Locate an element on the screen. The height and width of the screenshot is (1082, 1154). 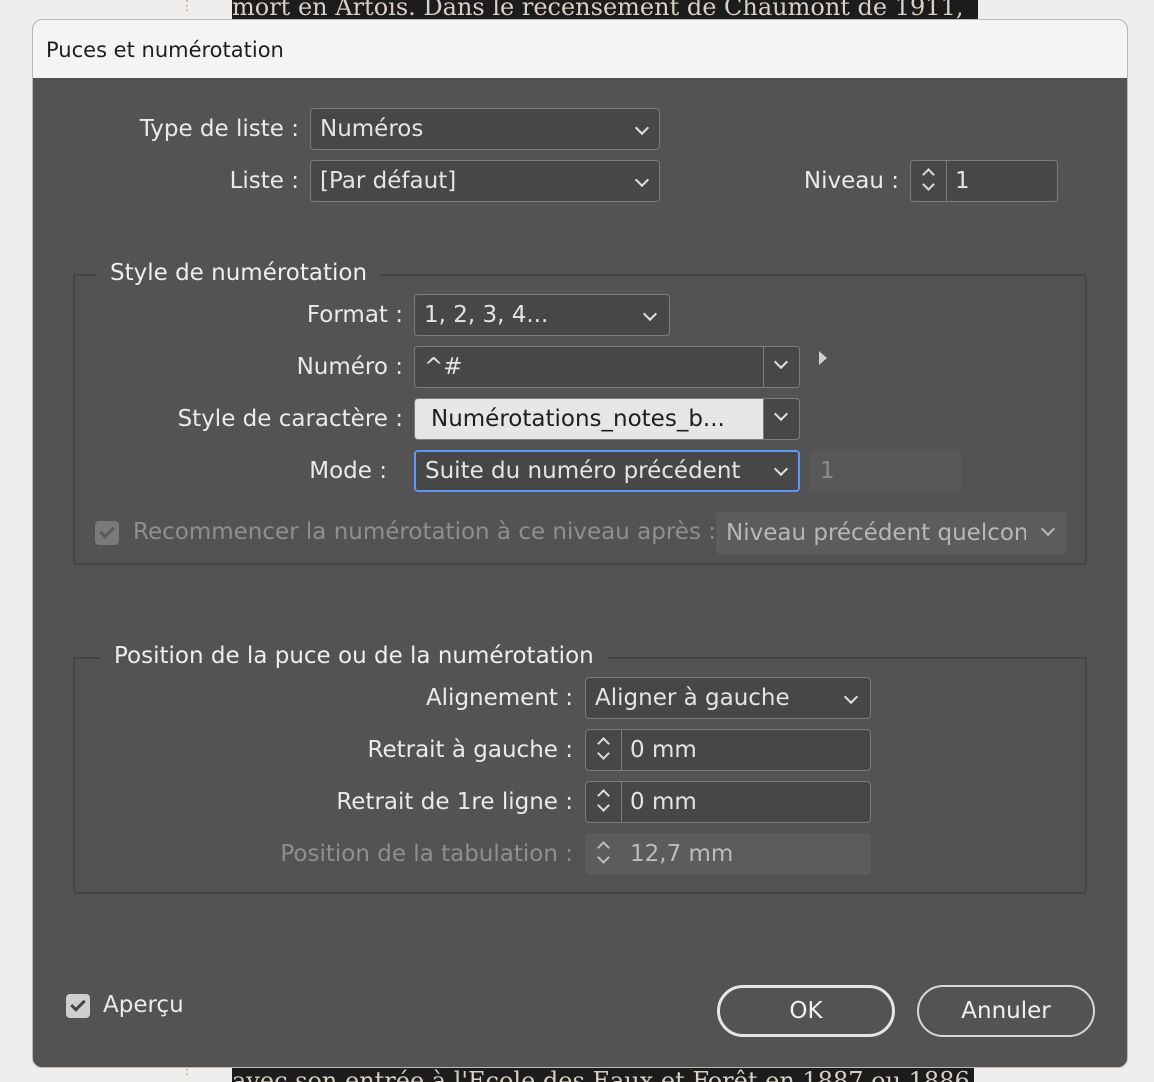
first-line-indent-value: 0 mm is located at coordinates (663, 802).